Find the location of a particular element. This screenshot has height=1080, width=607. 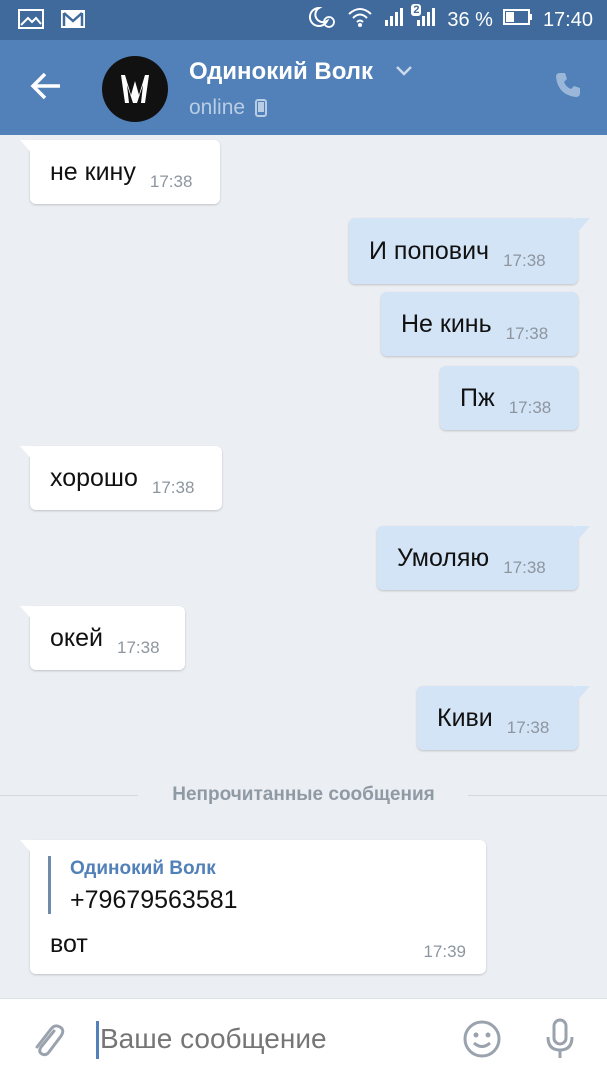

message-incoming: хорошо 17:38 is located at coordinates (121, 478).